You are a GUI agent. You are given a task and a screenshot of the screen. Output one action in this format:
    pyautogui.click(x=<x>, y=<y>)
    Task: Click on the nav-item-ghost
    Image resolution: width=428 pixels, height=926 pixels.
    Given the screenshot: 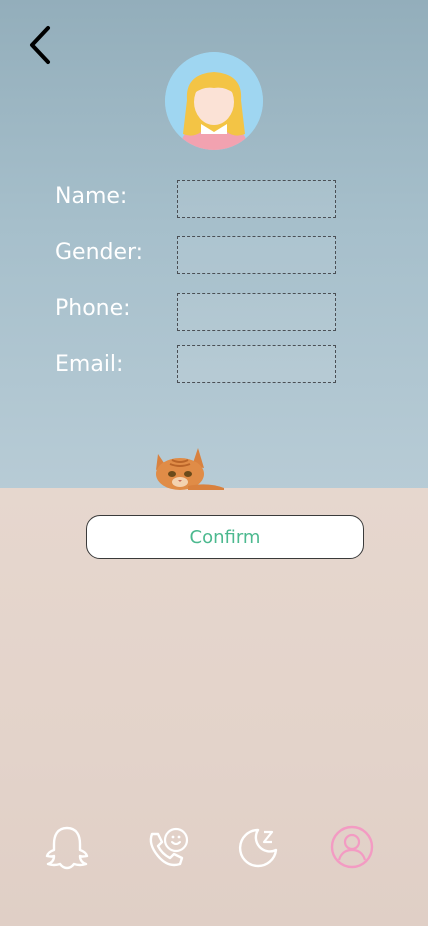 What is the action you would take?
    pyautogui.click(x=67, y=847)
    